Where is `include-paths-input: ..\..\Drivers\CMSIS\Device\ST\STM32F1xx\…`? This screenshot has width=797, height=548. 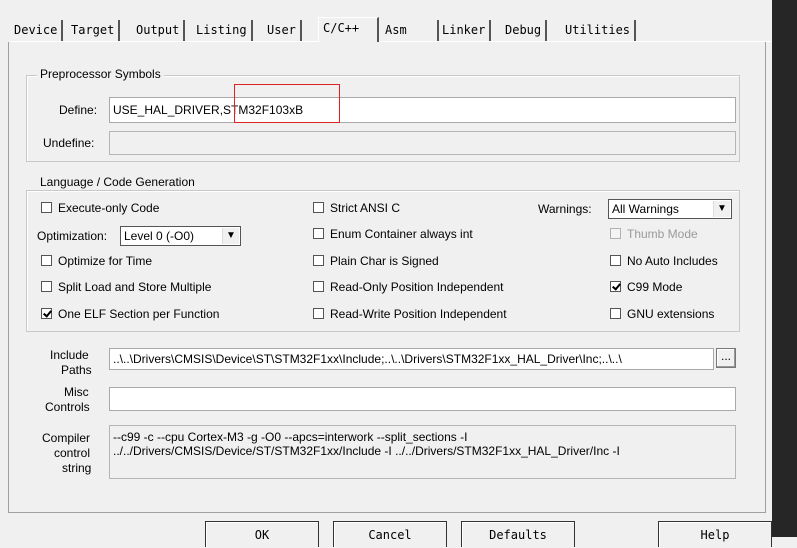
include-paths-input: ..\..\Drivers\CMSIS\Device\ST\STM32F1xx\… is located at coordinates (411, 359).